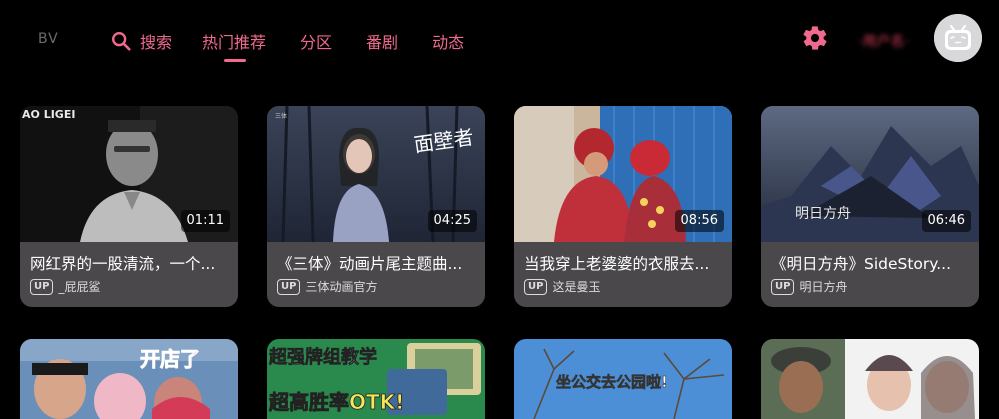 Image resolution: width=999 pixels, height=419 pixels. Describe the element at coordinates (281, 116) in the screenshot. I see `svg-text: 三体` at that location.